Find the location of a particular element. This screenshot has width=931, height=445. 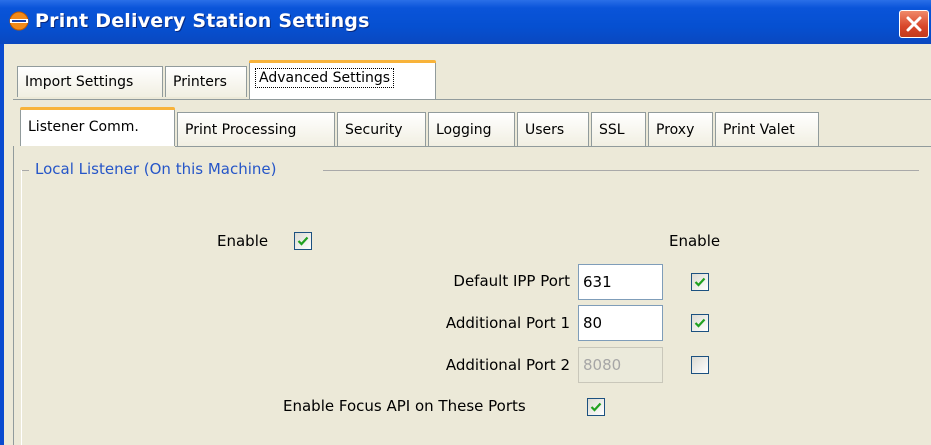

additional-port-1-checkbox is located at coordinates (700, 323).